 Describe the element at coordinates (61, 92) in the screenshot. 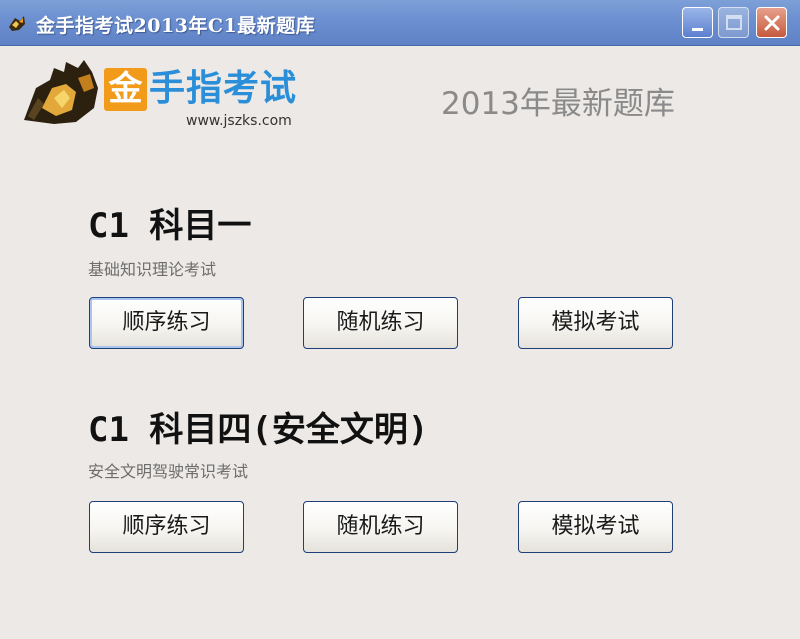

I see `logo-hand-icon` at that location.